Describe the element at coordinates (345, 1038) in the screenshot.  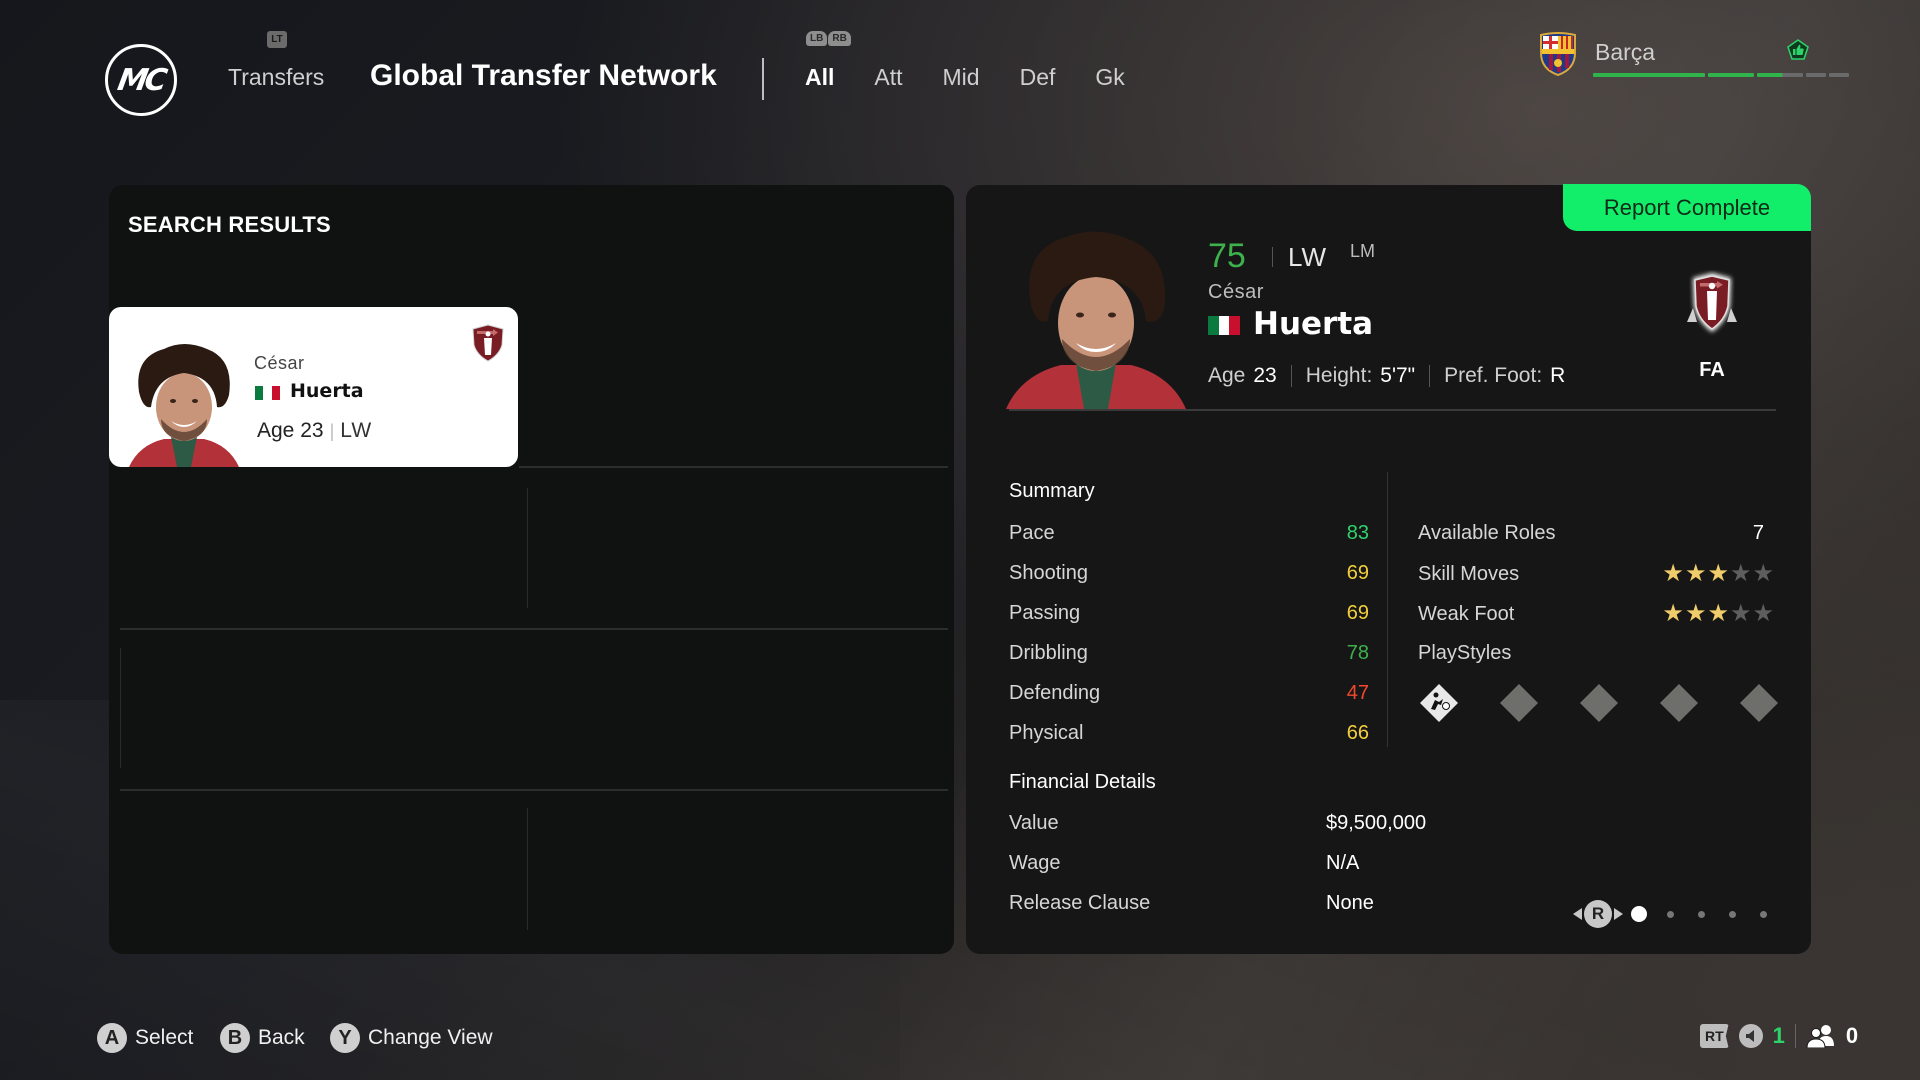
I see `y-button-icon: Y` at that location.